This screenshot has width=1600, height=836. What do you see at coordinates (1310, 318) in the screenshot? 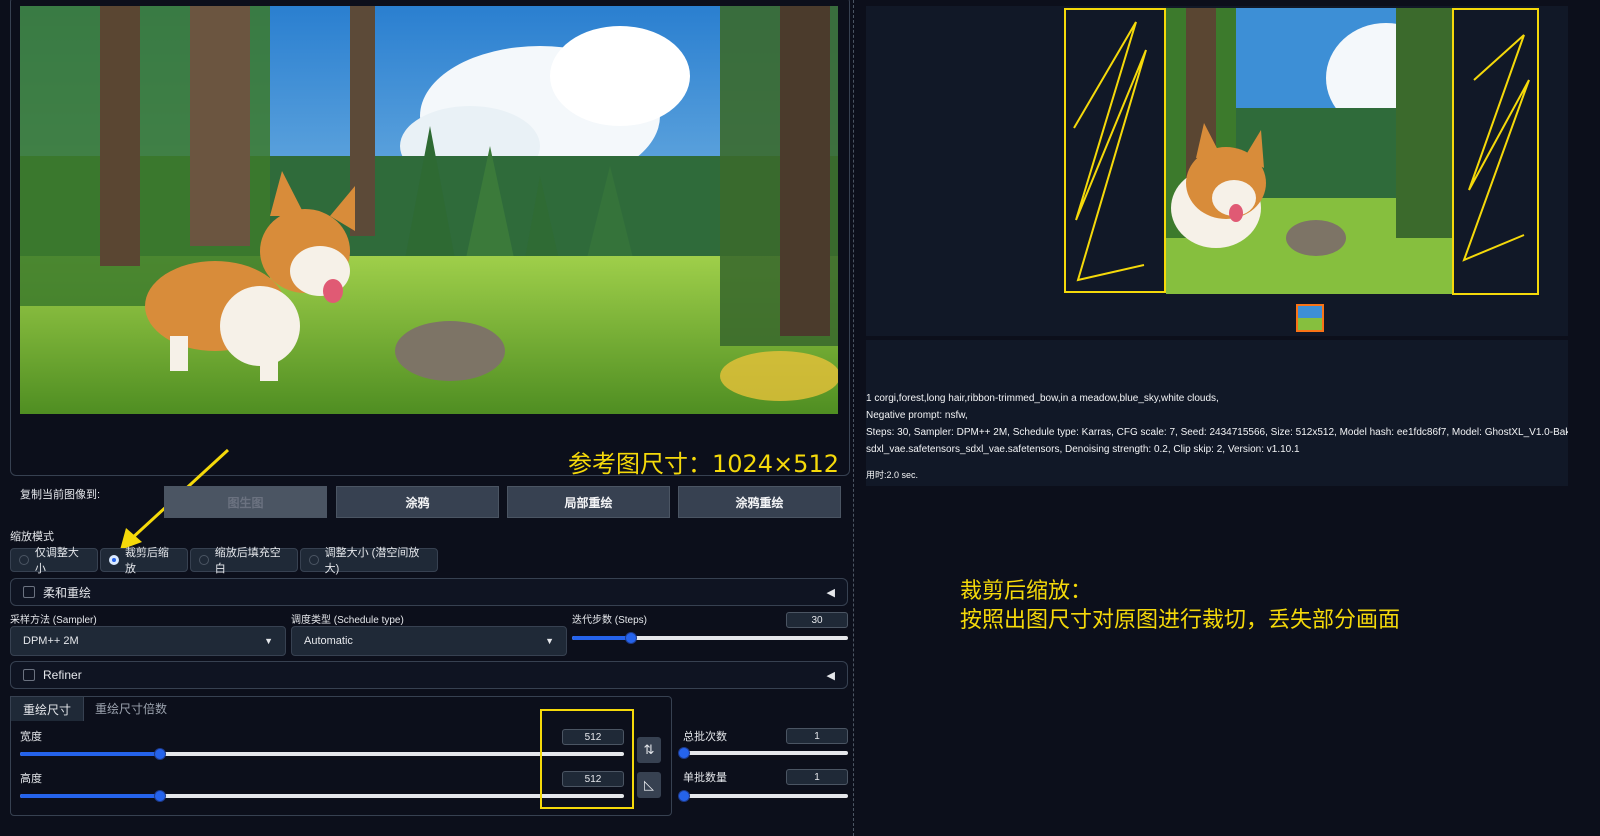
I see `gallery-thumbnail` at bounding box center [1310, 318].